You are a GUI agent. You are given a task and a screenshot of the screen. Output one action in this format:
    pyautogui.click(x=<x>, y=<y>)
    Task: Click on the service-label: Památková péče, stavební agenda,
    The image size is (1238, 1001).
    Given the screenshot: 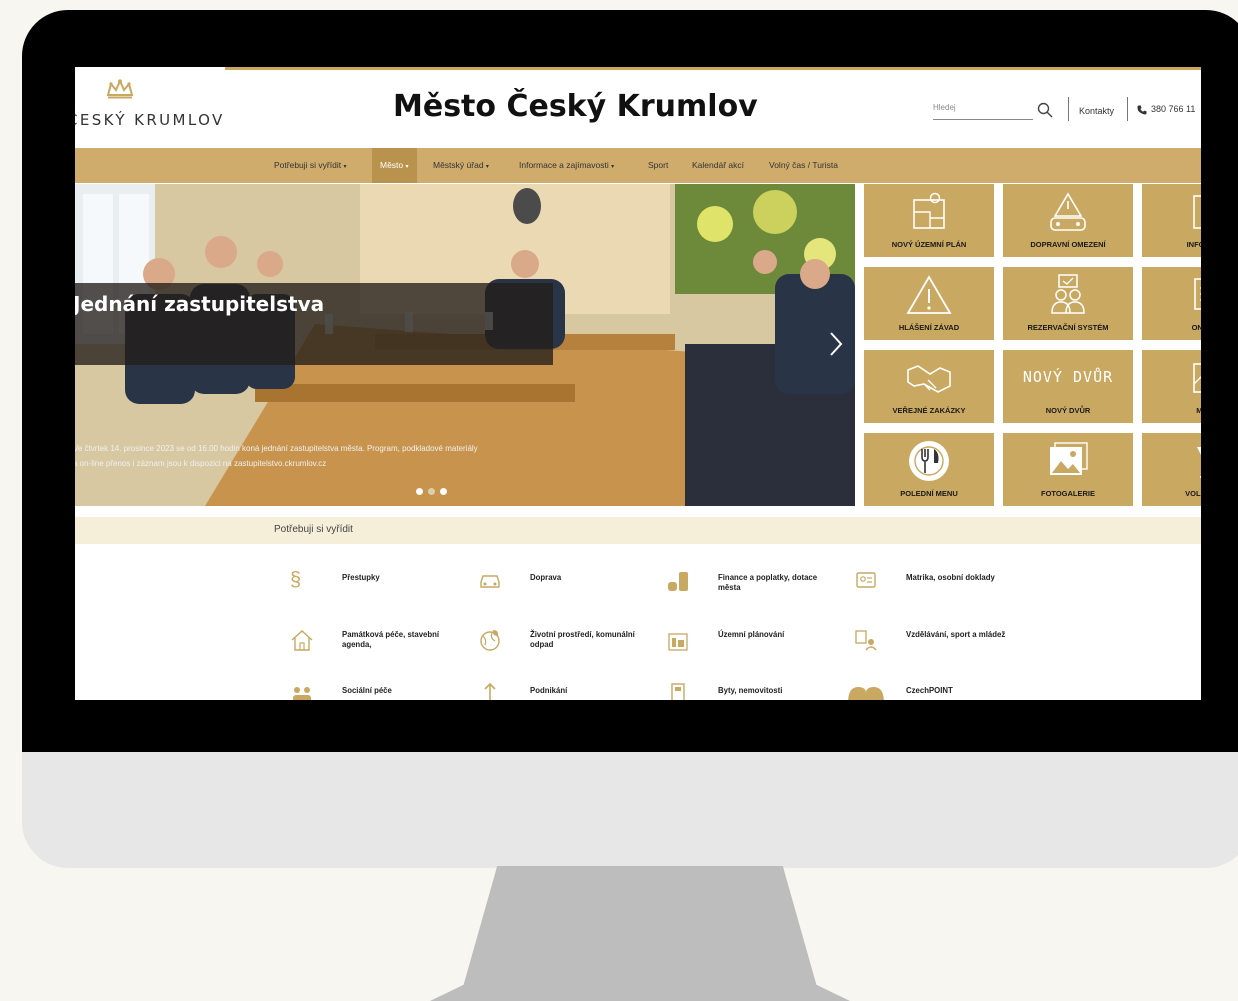 What is the action you would take?
    pyautogui.click(x=391, y=639)
    